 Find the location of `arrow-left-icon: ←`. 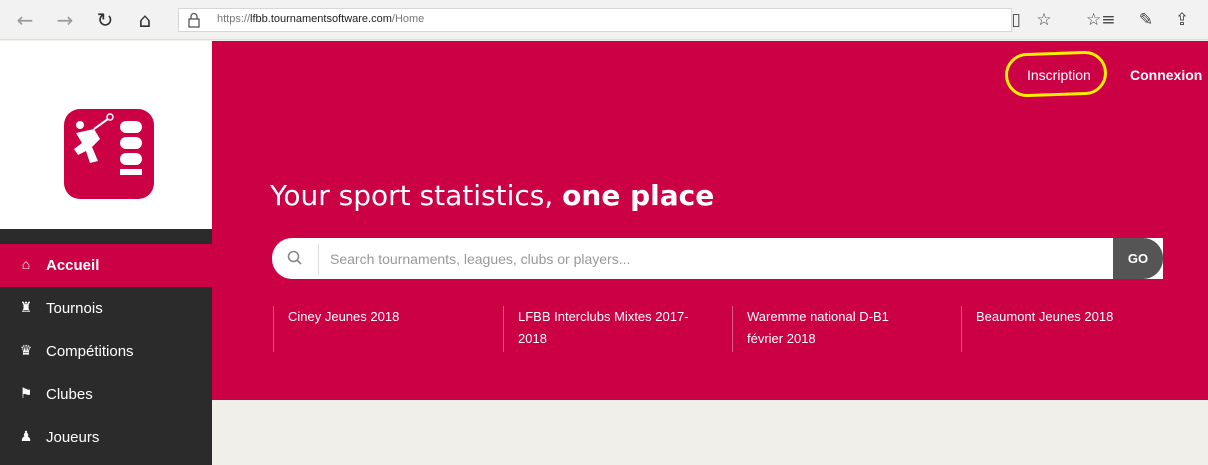

arrow-left-icon: ← is located at coordinates (25, 20).